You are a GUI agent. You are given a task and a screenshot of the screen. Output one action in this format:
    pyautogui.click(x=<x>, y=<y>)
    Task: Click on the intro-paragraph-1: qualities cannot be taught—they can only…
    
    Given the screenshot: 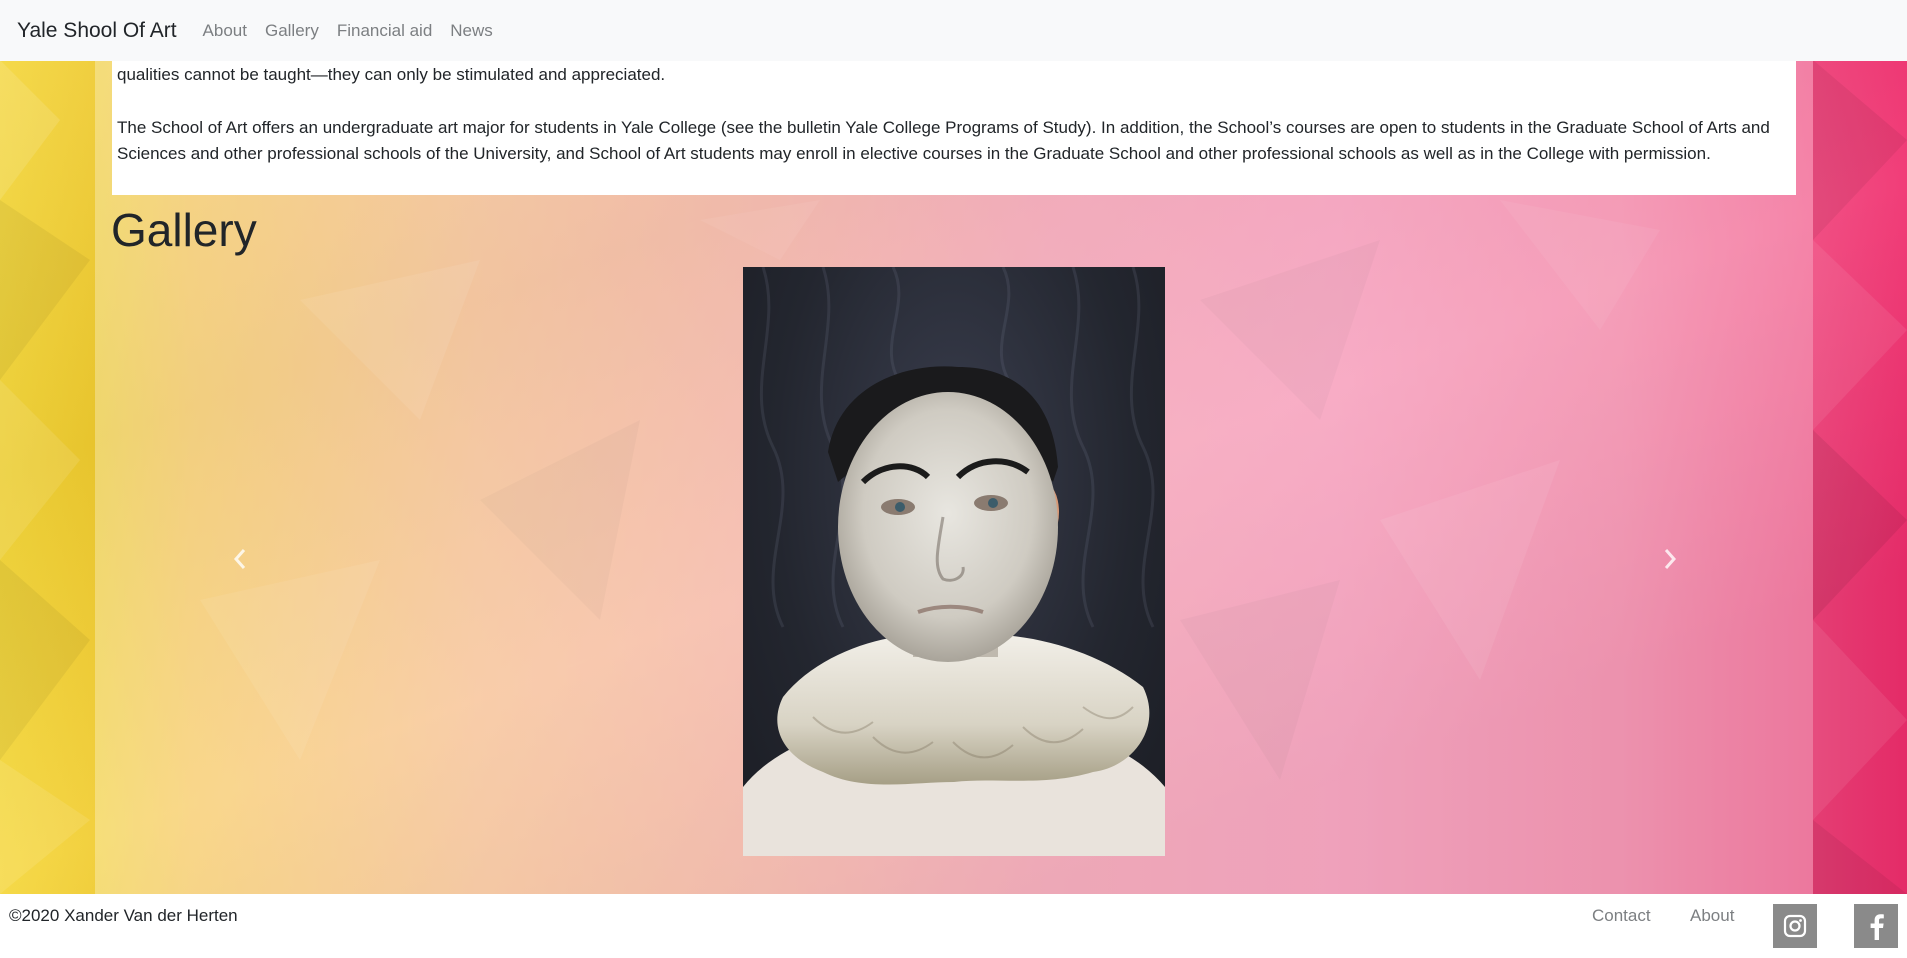 What is the action you would take?
    pyautogui.click(x=391, y=74)
    